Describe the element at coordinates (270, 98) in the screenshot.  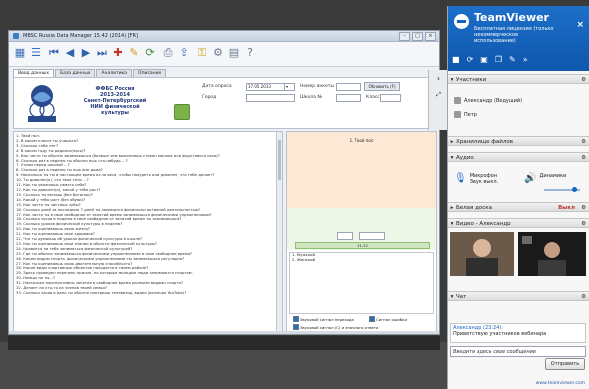
I see `group-field` at that location.